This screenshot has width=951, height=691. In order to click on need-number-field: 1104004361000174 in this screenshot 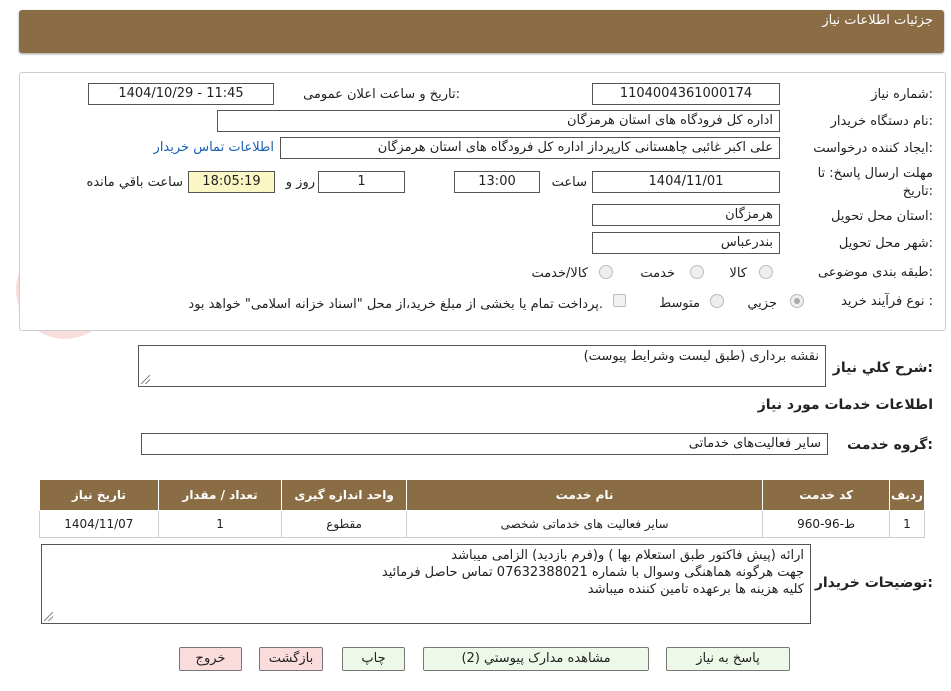, I will do `click(686, 94)`.